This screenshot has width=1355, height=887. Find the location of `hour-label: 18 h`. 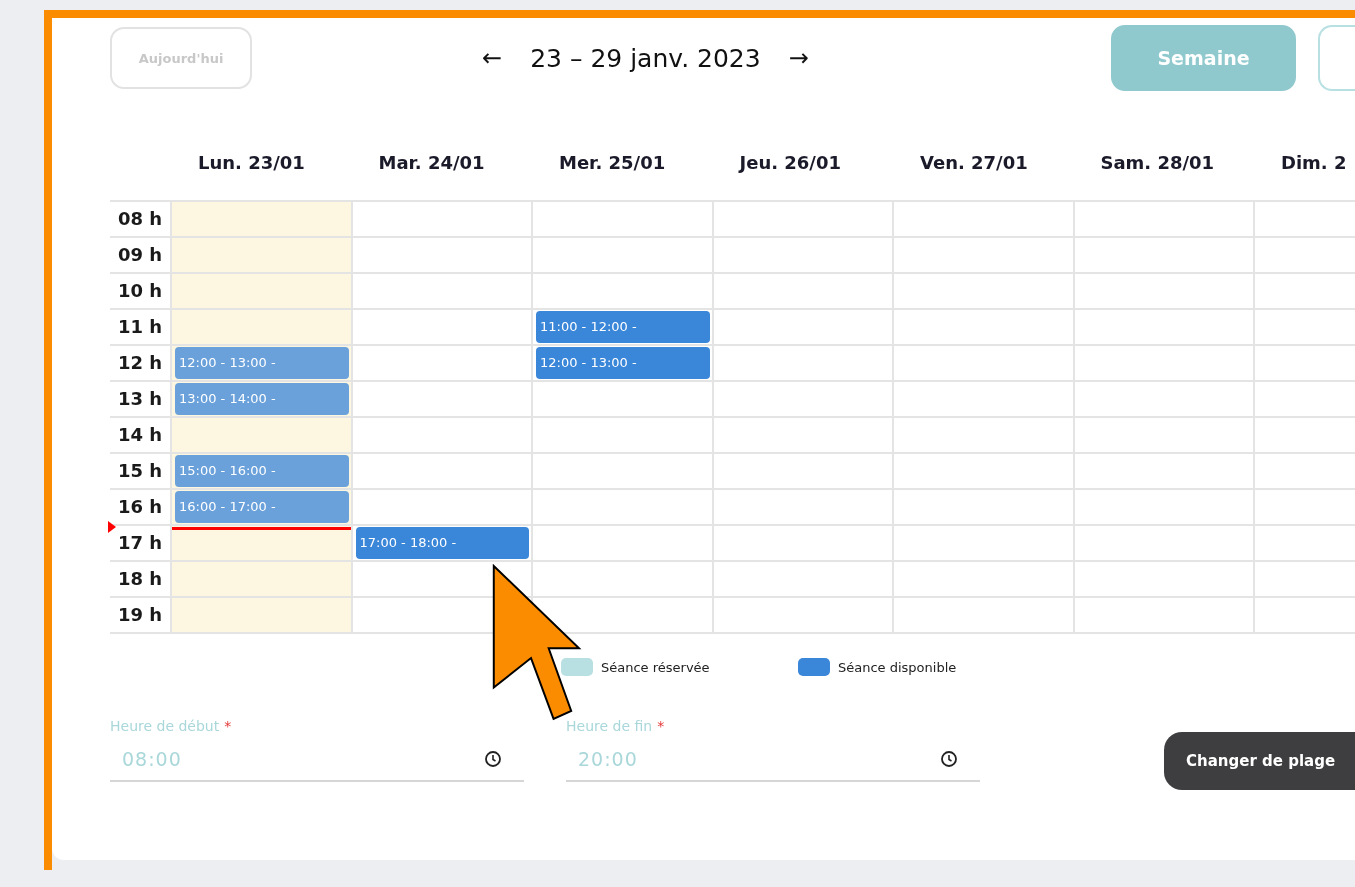

hour-label: 18 h is located at coordinates (140, 579).